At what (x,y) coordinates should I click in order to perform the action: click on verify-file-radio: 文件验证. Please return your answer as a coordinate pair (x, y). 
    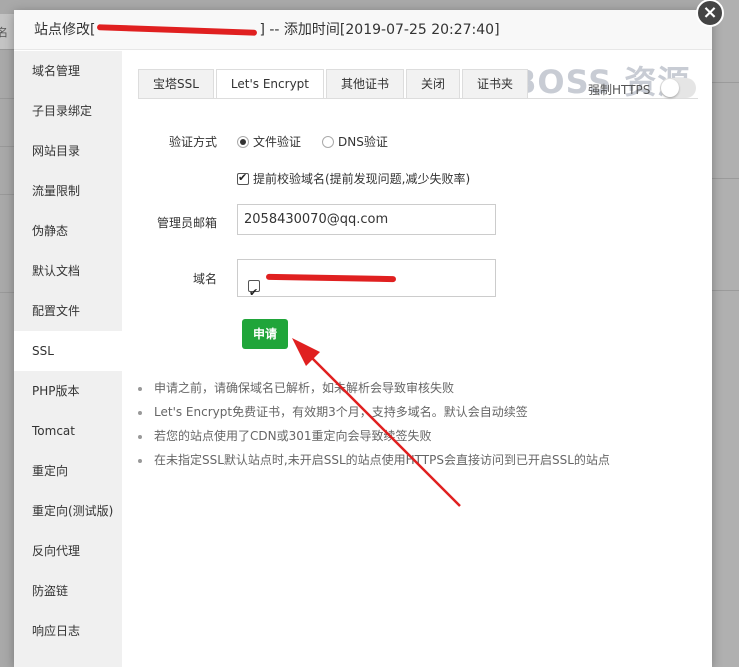
    Looking at the image, I should click on (269, 141).